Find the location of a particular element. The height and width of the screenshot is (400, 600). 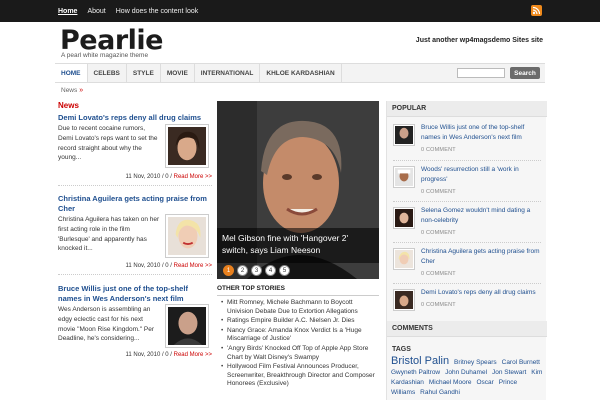

slider-dot: 4 is located at coordinates (270, 270).